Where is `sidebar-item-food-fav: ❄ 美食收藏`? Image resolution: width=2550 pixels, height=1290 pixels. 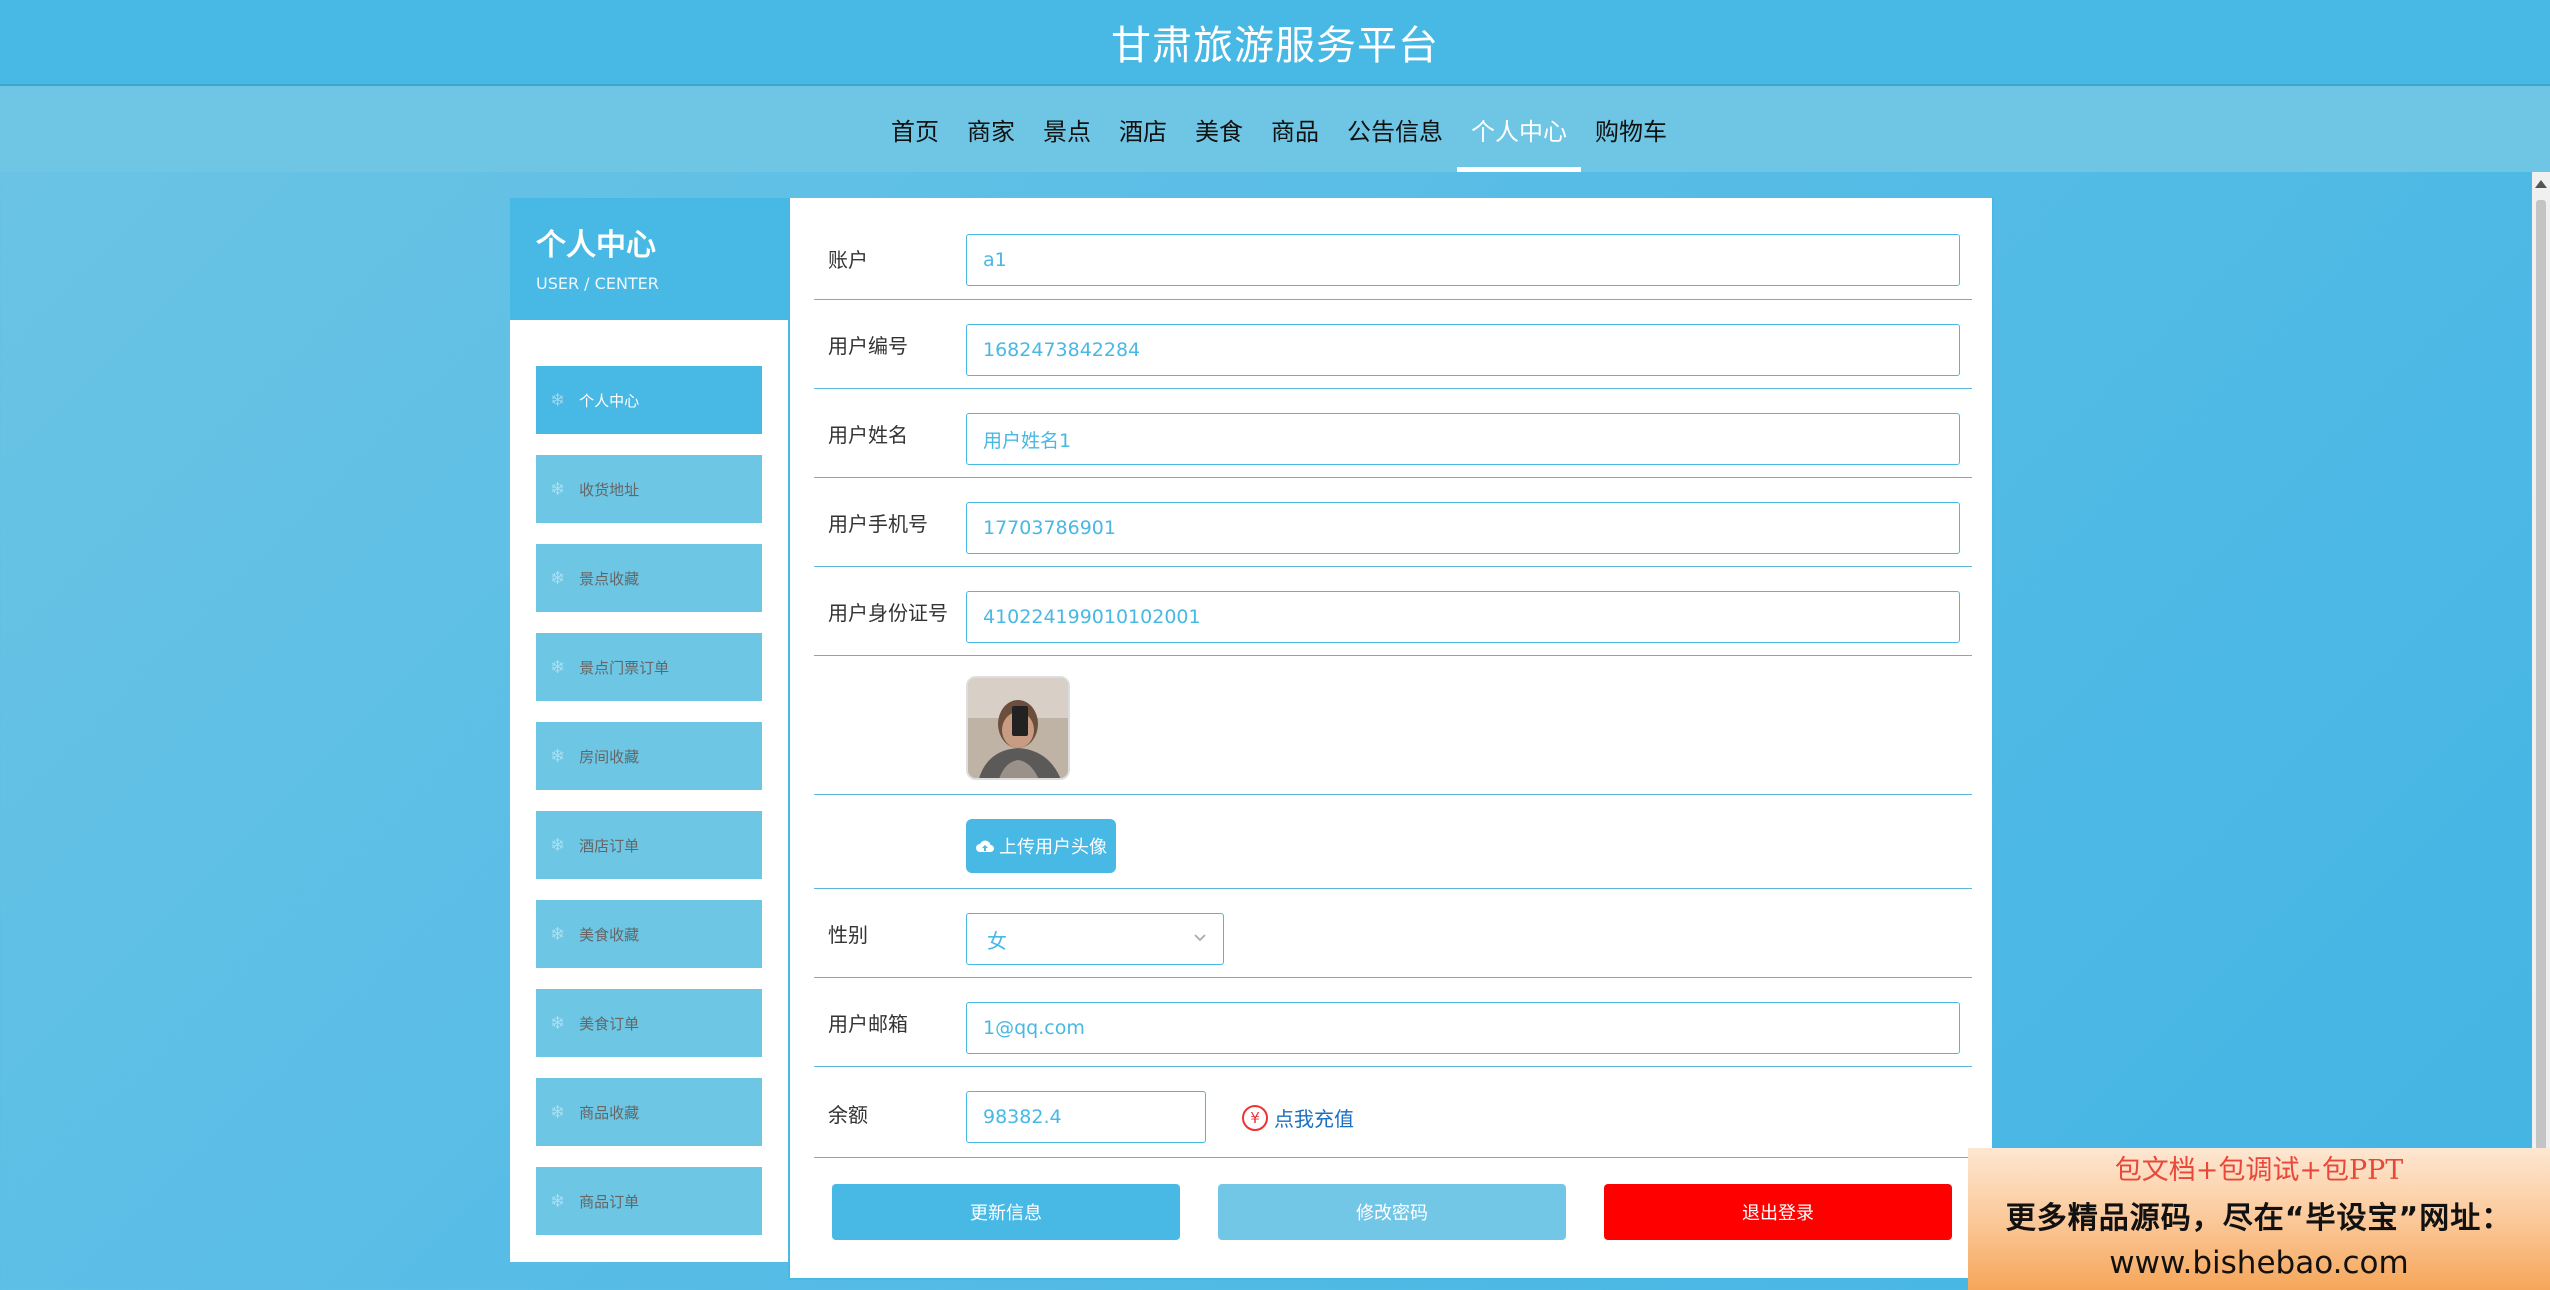 sidebar-item-food-fav: ❄ 美食收藏 is located at coordinates (649, 934).